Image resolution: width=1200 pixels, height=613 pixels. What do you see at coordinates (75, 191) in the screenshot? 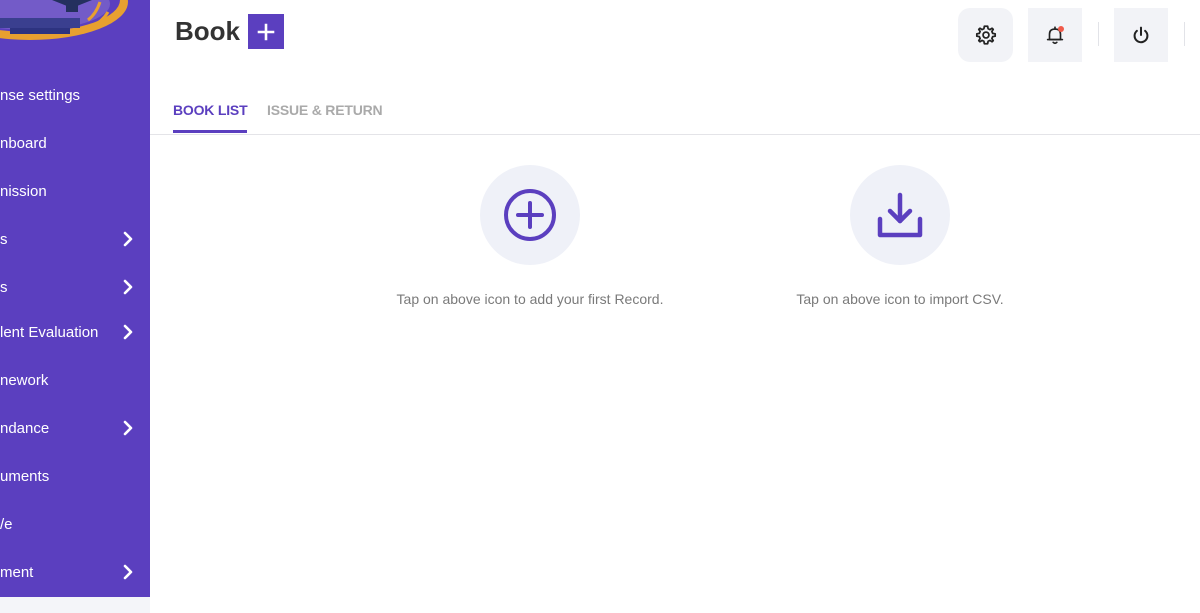
I see `sidebar-item-admission: nission` at bounding box center [75, 191].